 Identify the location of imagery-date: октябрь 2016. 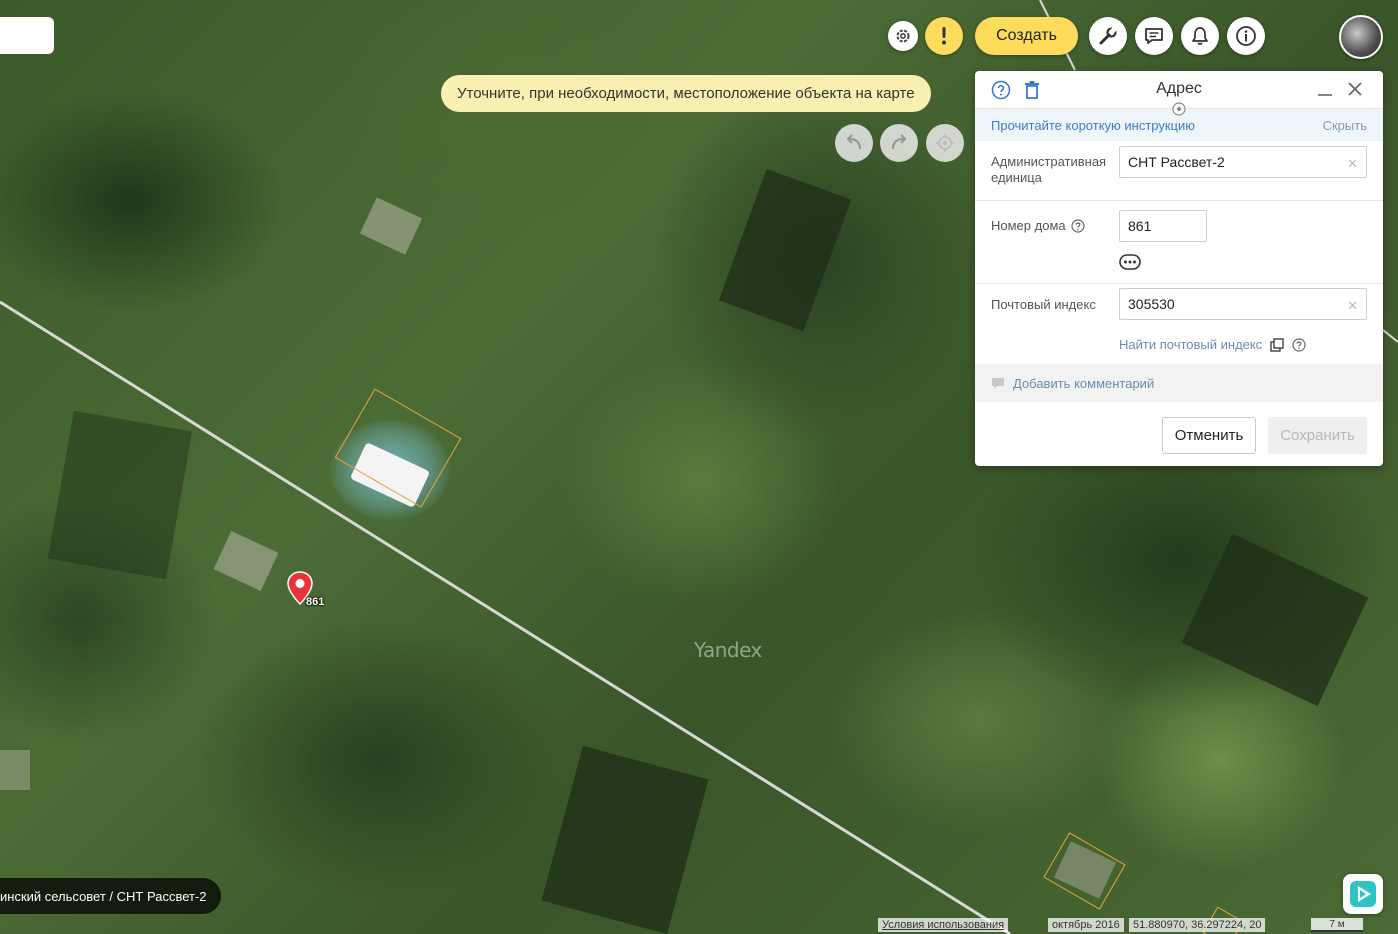
(1086, 925).